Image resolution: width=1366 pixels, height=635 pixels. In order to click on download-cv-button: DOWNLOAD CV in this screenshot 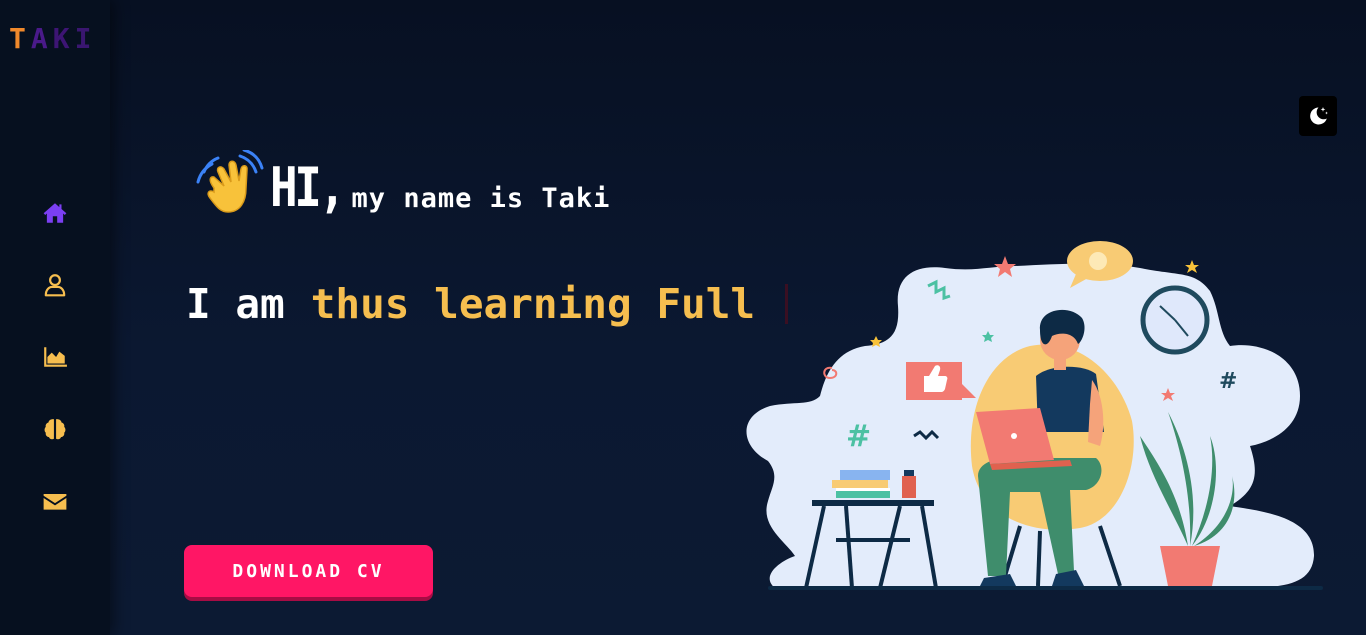, I will do `click(308, 571)`.